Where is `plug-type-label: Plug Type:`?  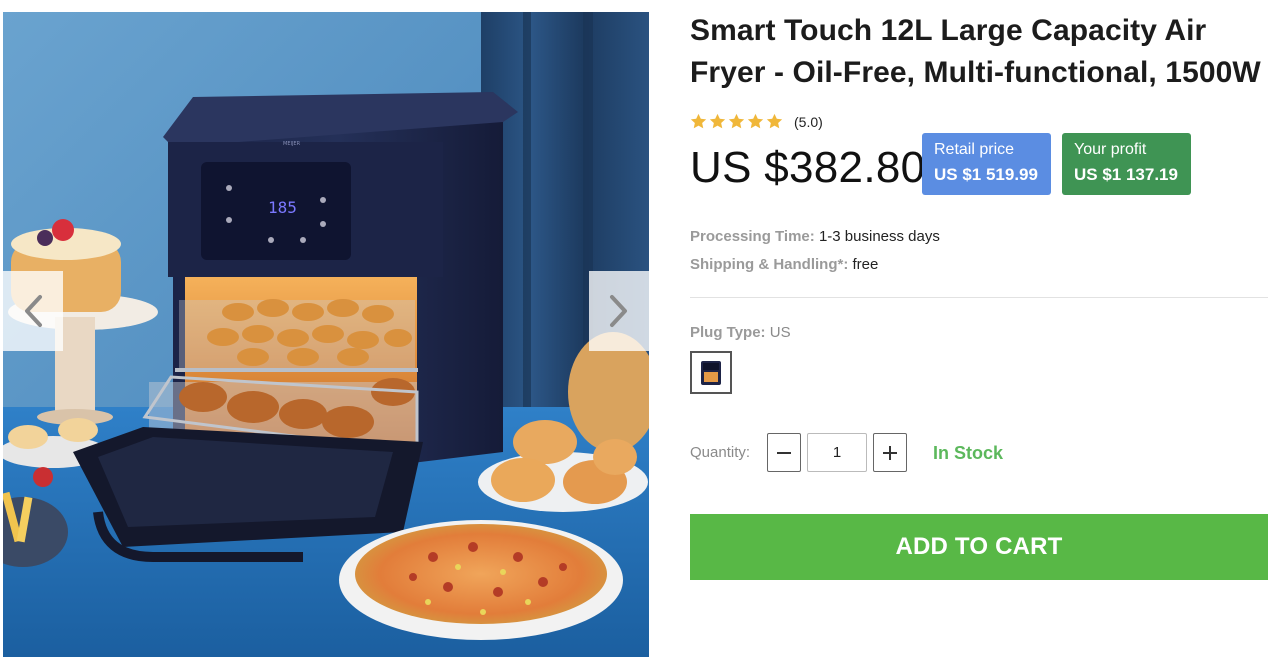 plug-type-label: Plug Type: is located at coordinates (728, 332).